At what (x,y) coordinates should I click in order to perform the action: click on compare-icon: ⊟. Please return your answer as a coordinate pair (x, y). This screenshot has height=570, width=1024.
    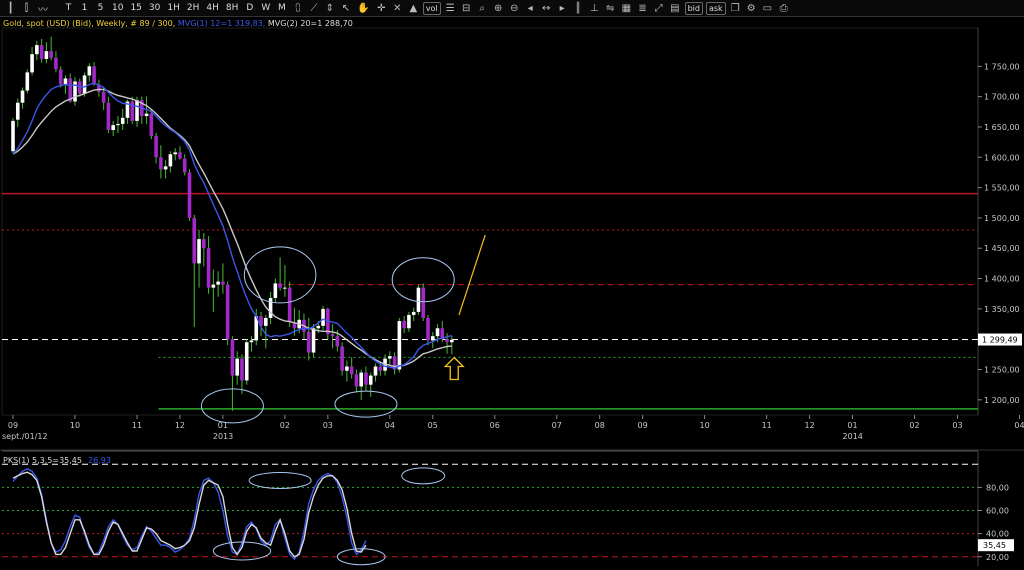
    Looking at the image, I should click on (466, 8).